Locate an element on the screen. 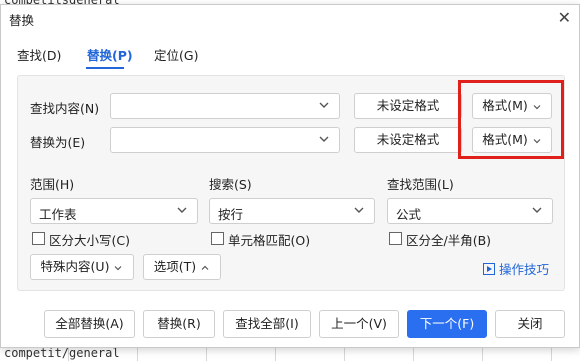  background-cell-text-bottom: competit/general is located at coordinates (62, 353).